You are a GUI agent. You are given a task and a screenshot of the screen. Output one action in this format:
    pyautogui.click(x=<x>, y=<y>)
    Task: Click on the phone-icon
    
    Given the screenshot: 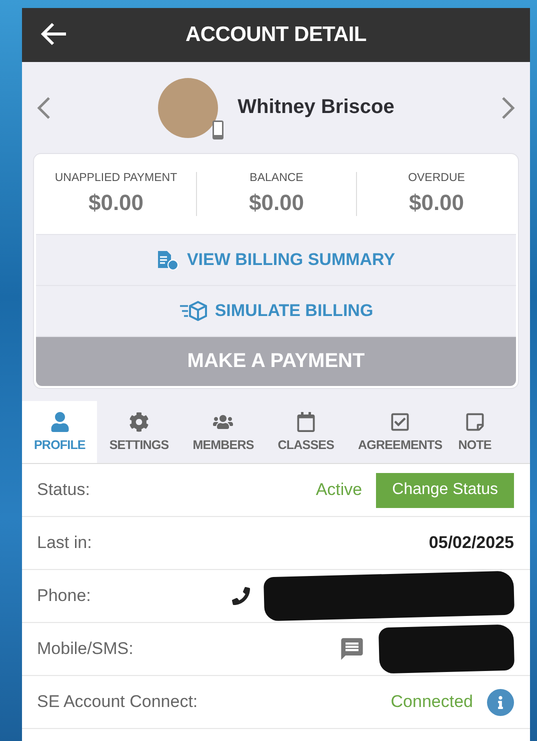 What is the action you would take?
    pyautogui.click(x=241, y=596)
    